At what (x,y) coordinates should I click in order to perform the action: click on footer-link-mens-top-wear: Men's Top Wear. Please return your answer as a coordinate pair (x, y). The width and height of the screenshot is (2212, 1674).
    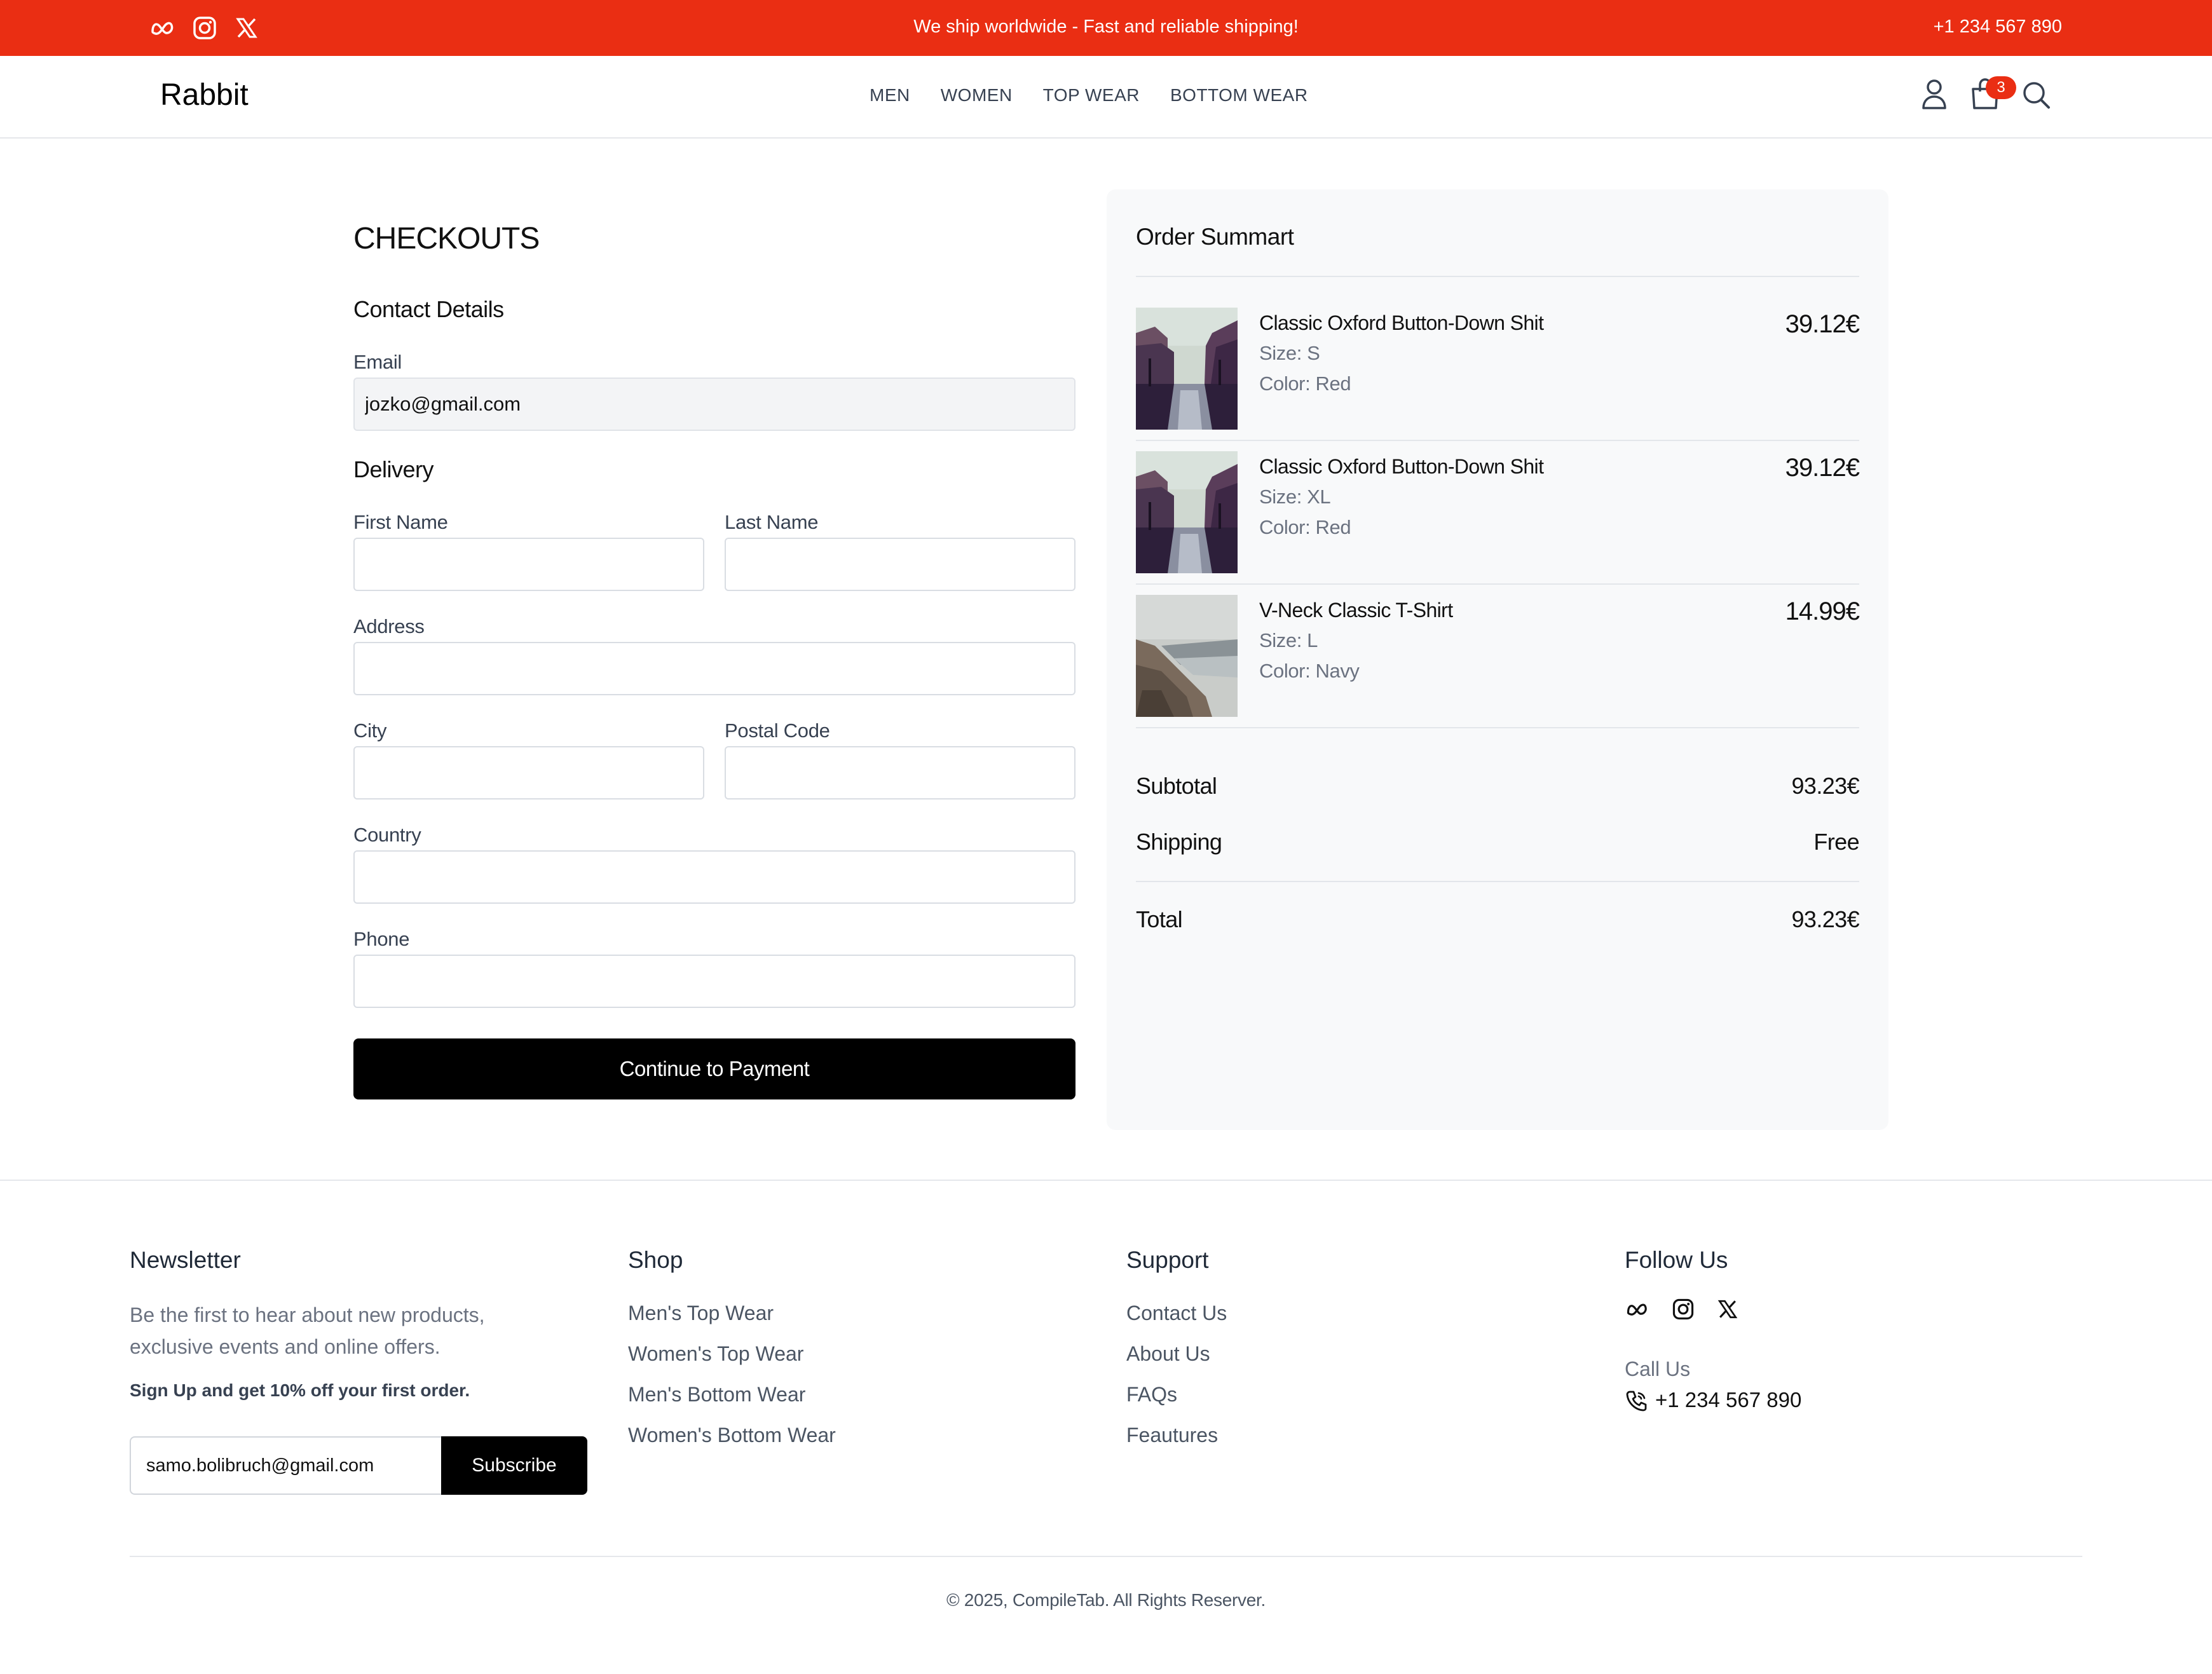
    Looking at the image, I should click on (701, 1313).